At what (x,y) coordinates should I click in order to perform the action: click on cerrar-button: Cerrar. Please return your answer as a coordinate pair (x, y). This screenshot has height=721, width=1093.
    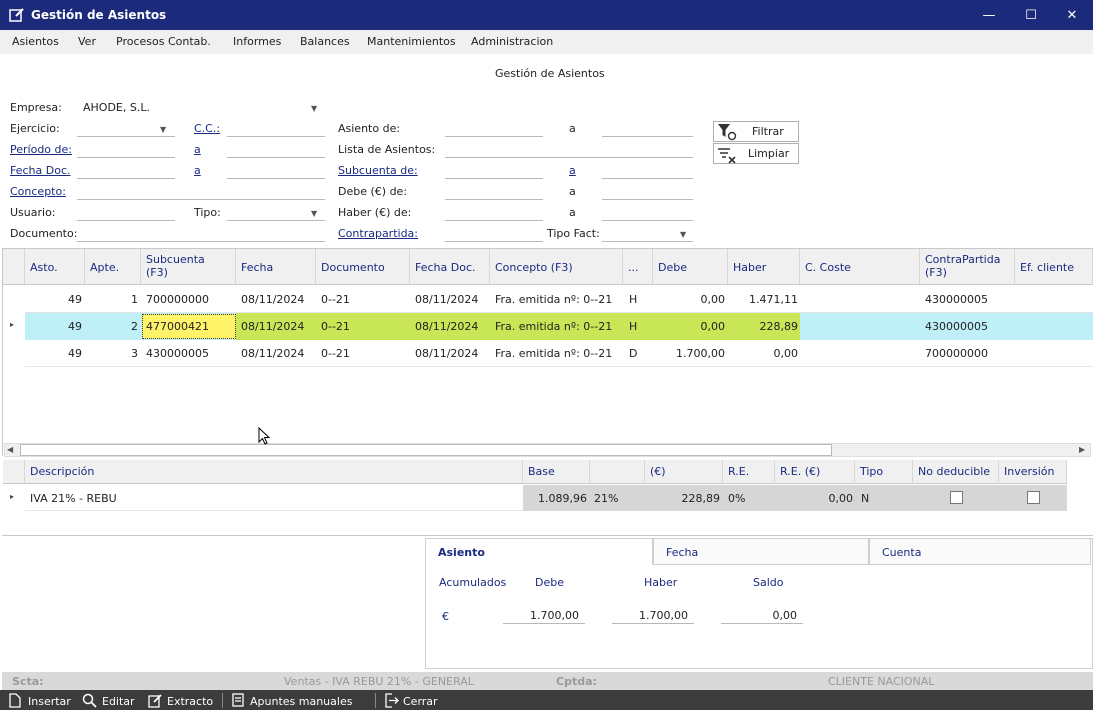
    Looking at the image, I should click on (412, 700).